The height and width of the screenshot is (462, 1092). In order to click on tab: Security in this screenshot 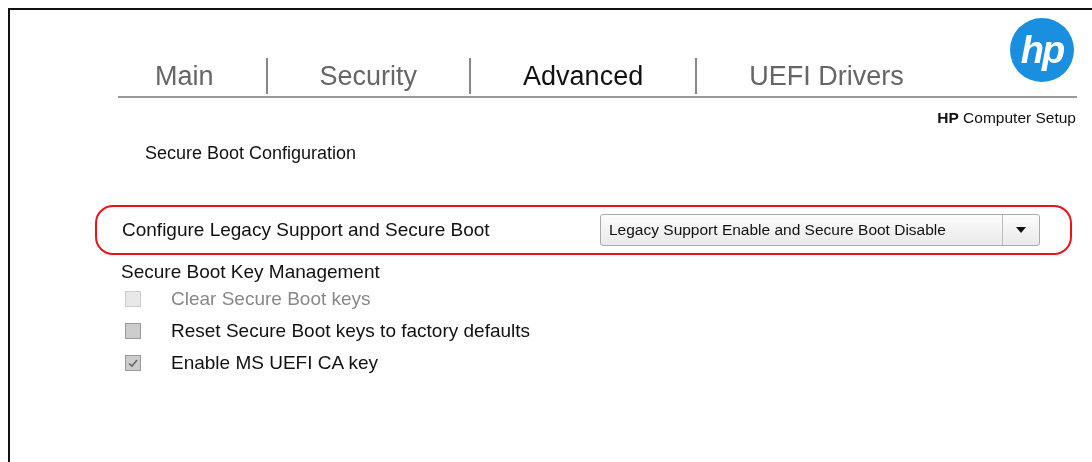, I will do `click(368, 76)`.